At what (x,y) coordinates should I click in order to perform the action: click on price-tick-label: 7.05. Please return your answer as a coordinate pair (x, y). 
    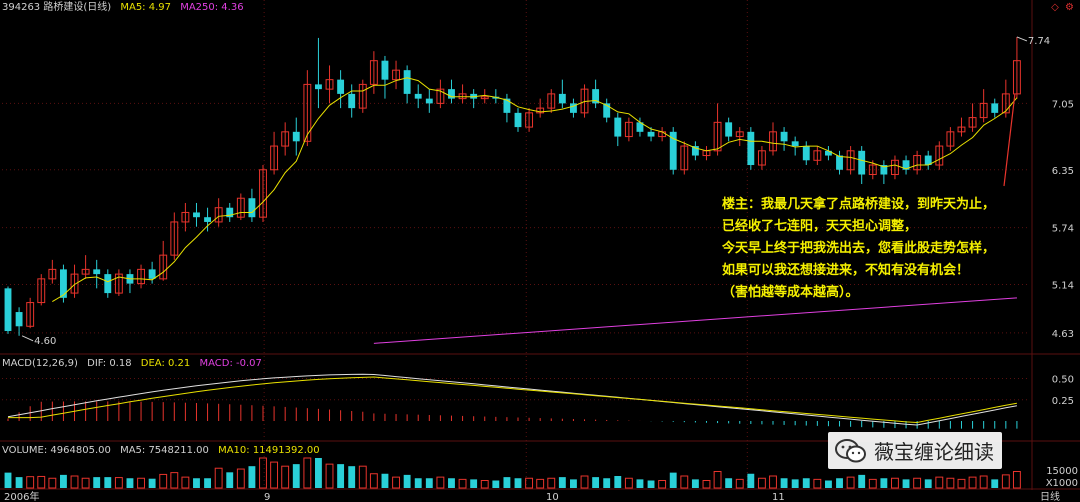
    Looking at the image, I should click on (1063, 104).